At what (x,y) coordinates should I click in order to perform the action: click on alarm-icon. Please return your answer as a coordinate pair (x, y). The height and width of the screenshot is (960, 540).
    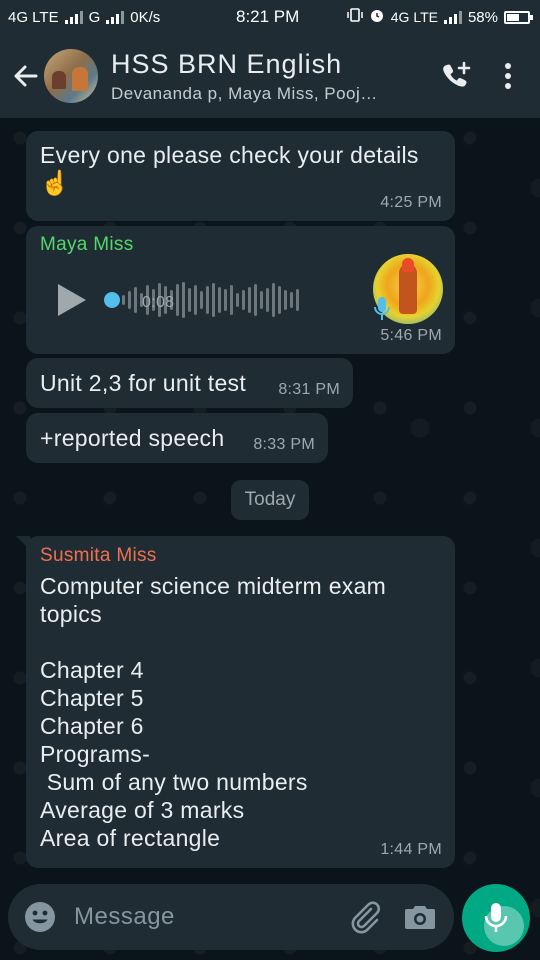
    Looking at the image, I should click on (377, 17).